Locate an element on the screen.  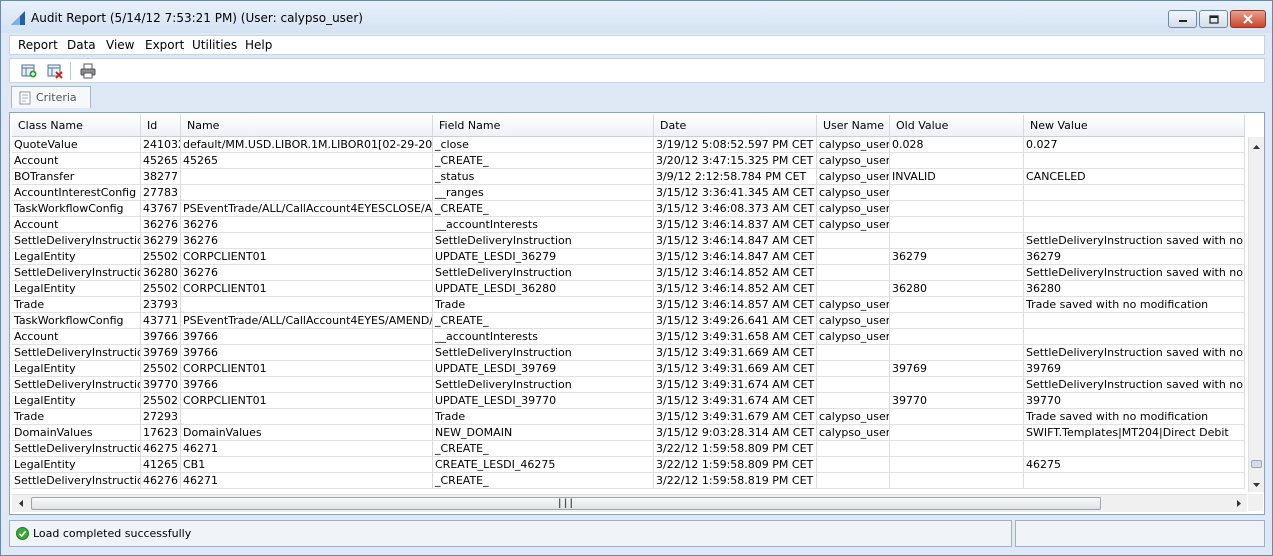
tab-criteria: Criteria is located at coordinates (51, 97).